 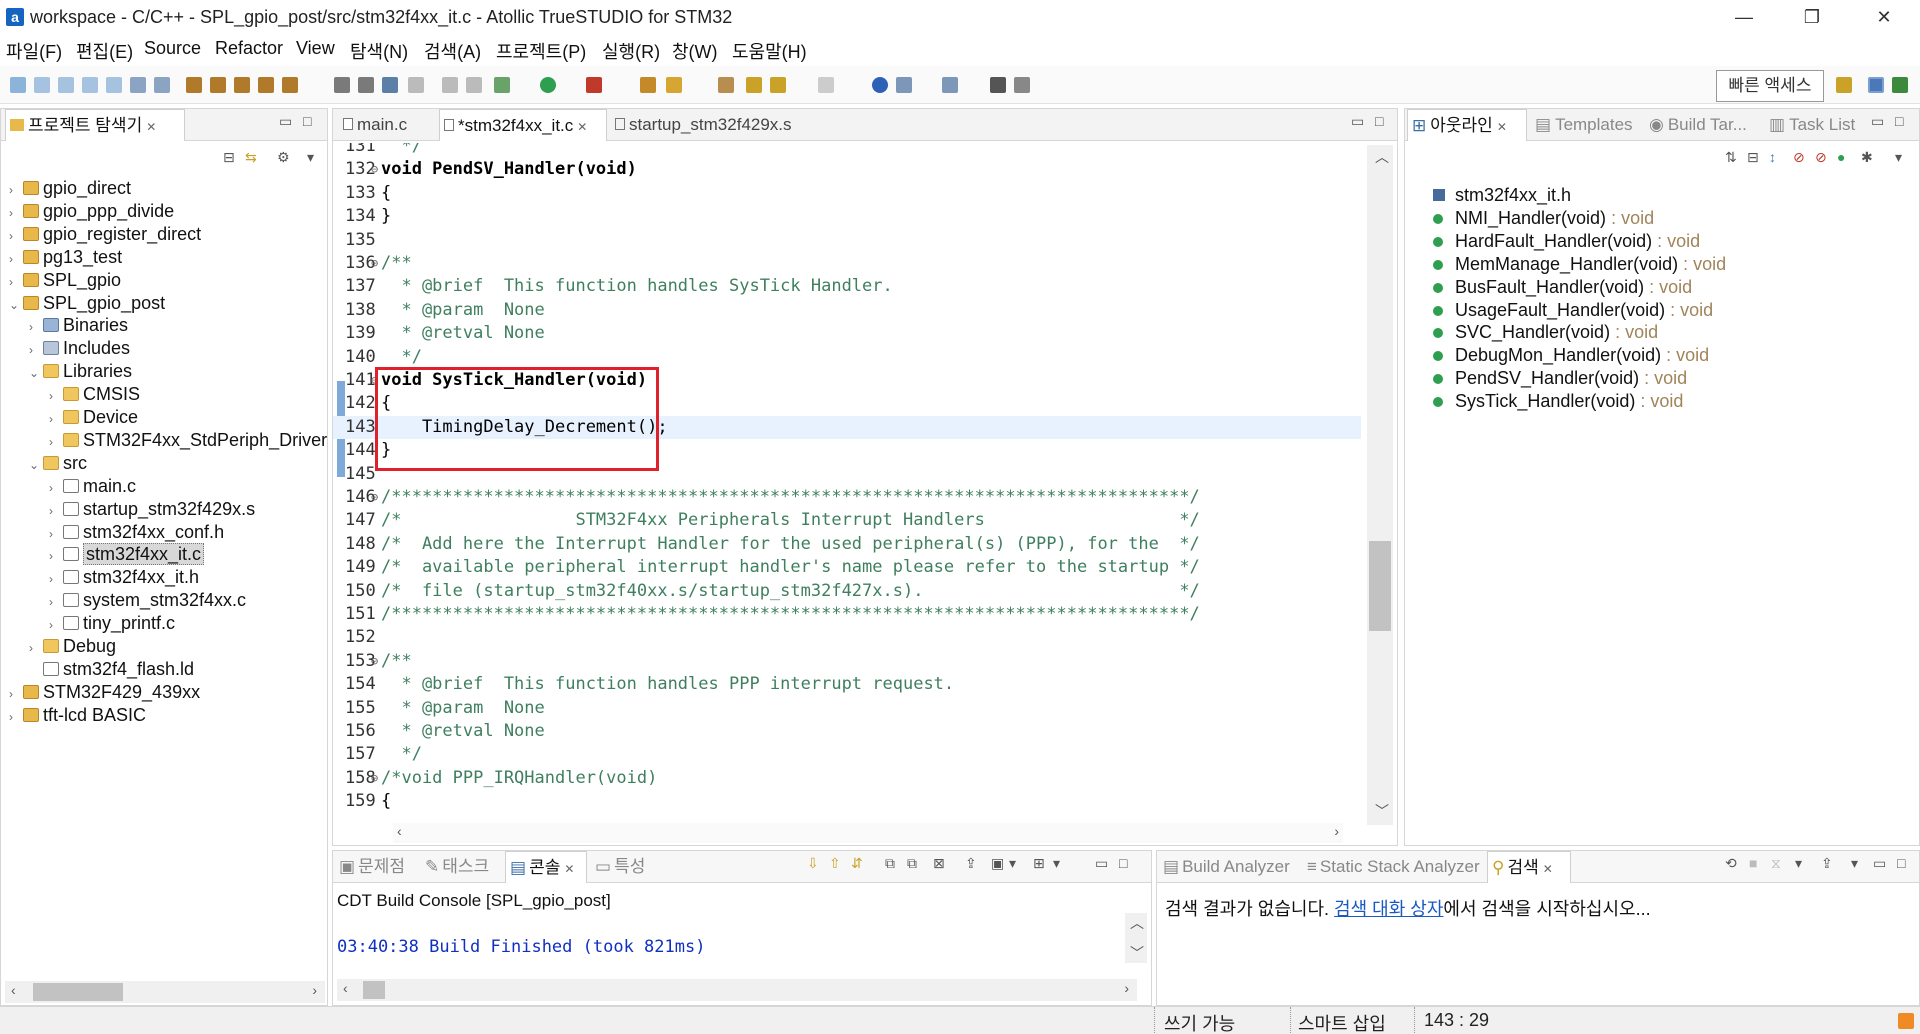 I want to click on menu-view: View, so click(x=315, y=48).